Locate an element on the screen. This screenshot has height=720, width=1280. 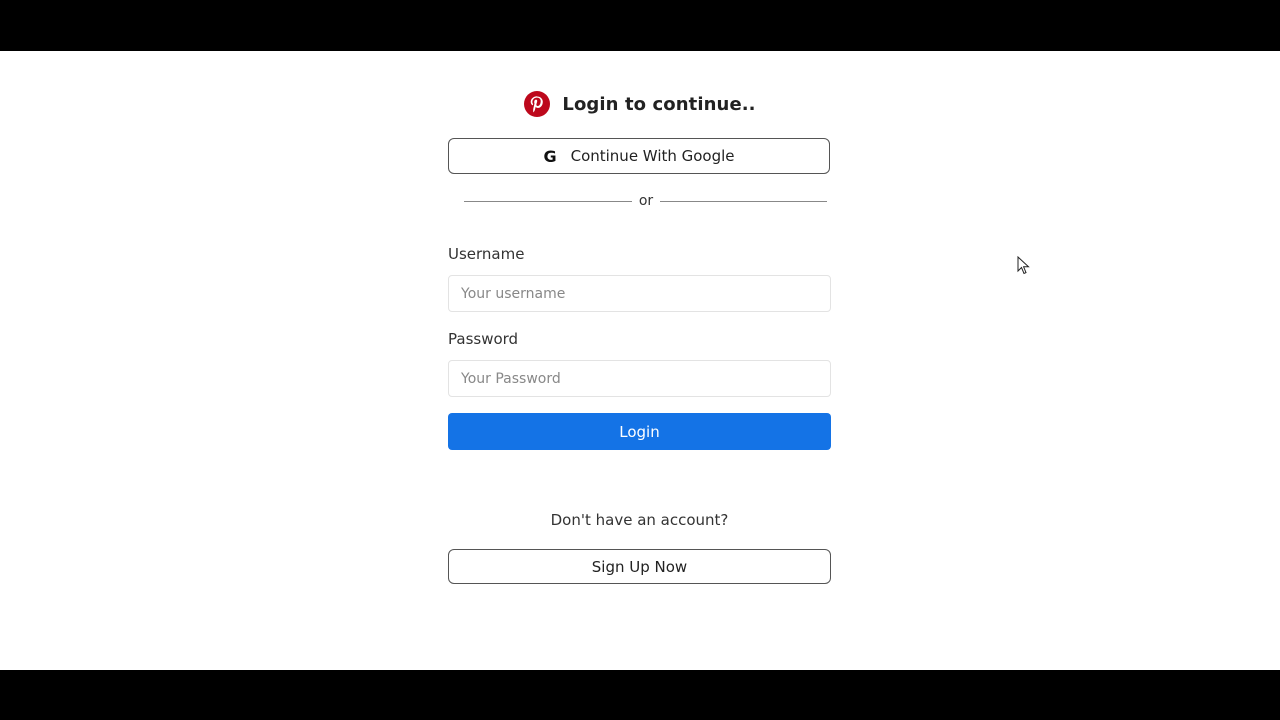
login-header: Login to continue.. is located at coordinates (640, 104).